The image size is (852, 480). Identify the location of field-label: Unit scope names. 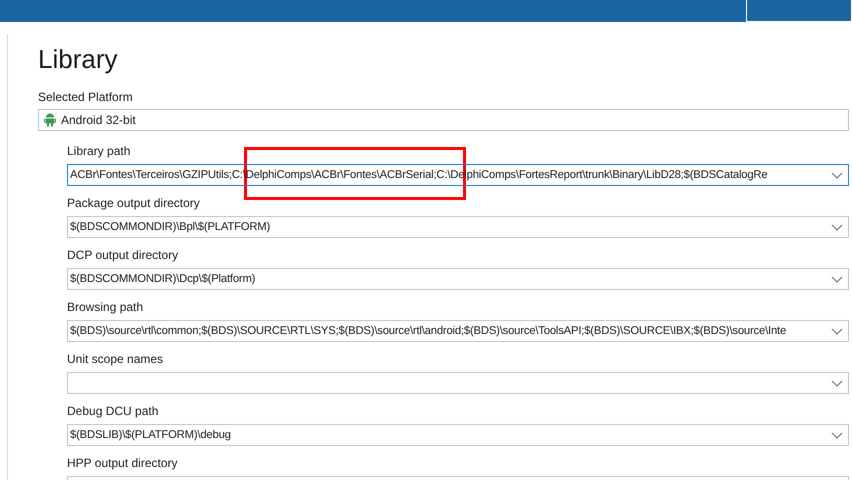
(115, 359).